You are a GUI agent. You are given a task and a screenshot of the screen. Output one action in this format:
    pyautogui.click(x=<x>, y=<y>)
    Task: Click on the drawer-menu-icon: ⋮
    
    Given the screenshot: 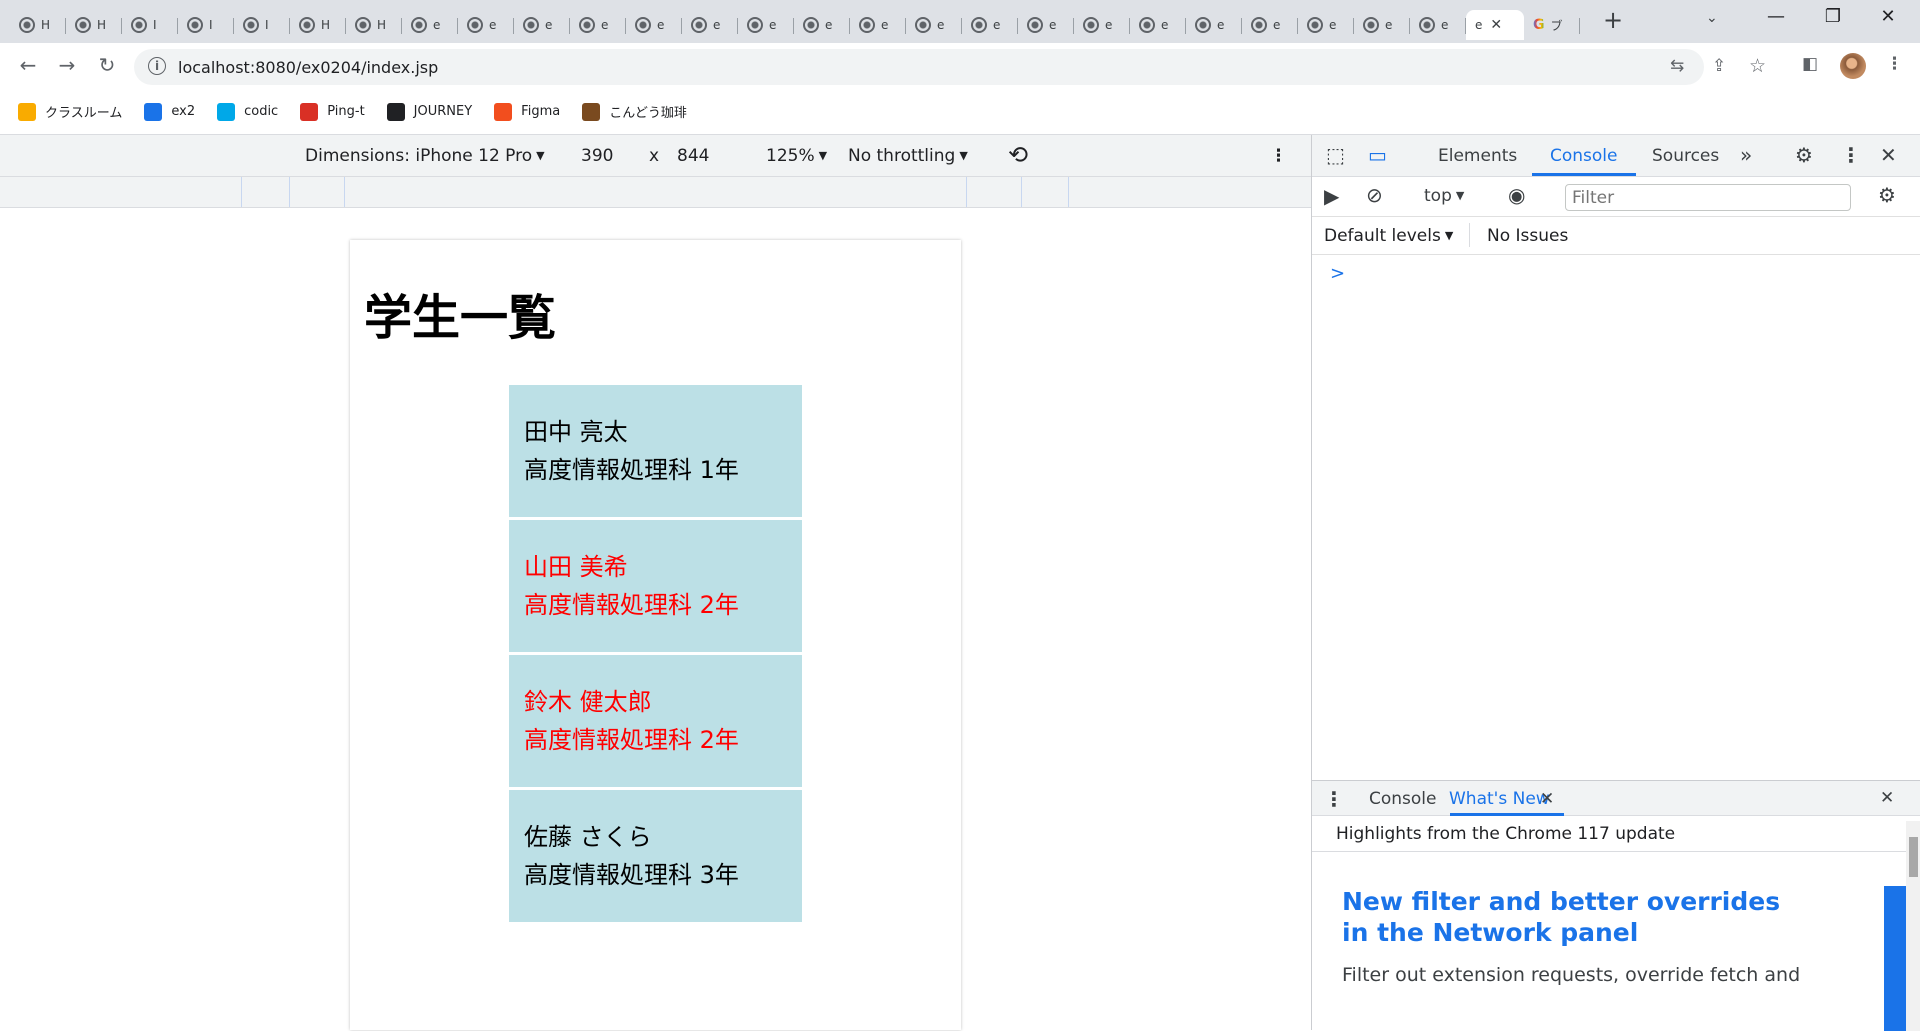 What is the action you would take?
    pyautogui.click(x=1334, y=799)
    